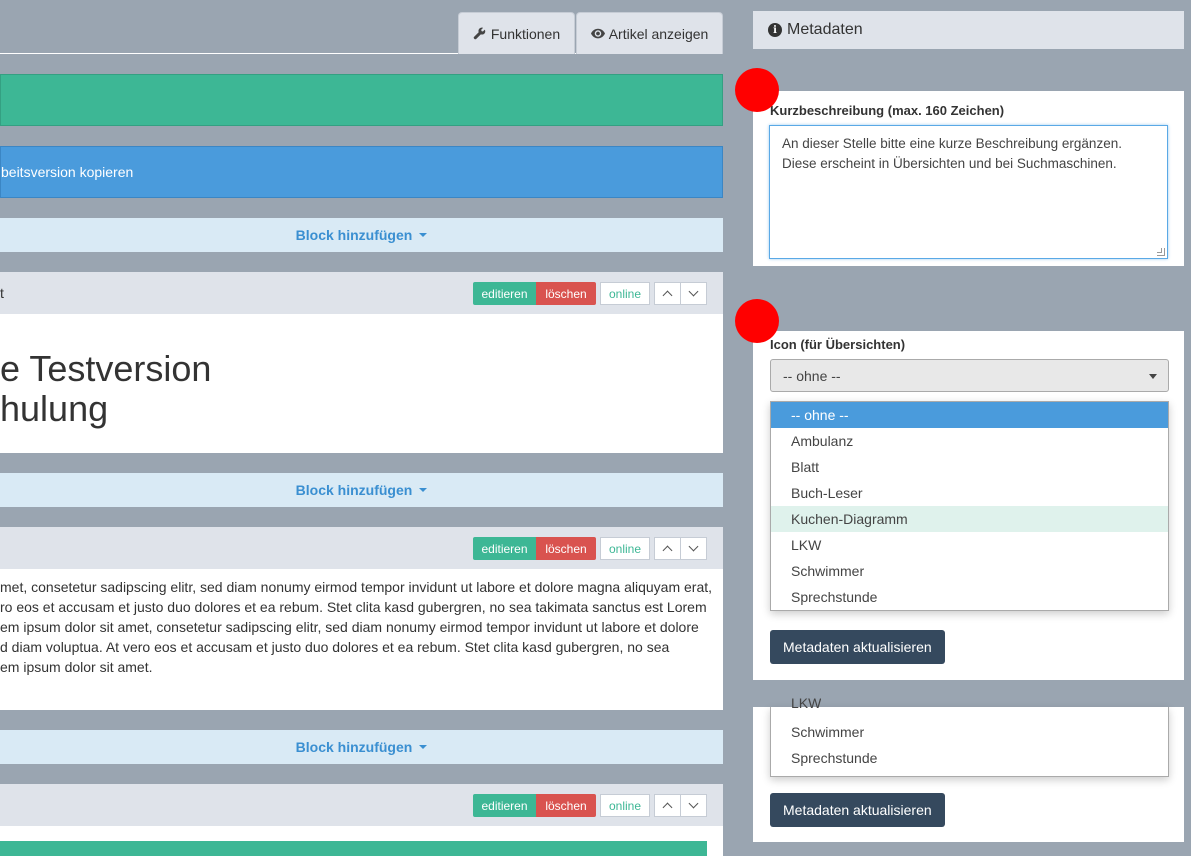  I want to click on icon-option: Blatt, so click(969, 467).